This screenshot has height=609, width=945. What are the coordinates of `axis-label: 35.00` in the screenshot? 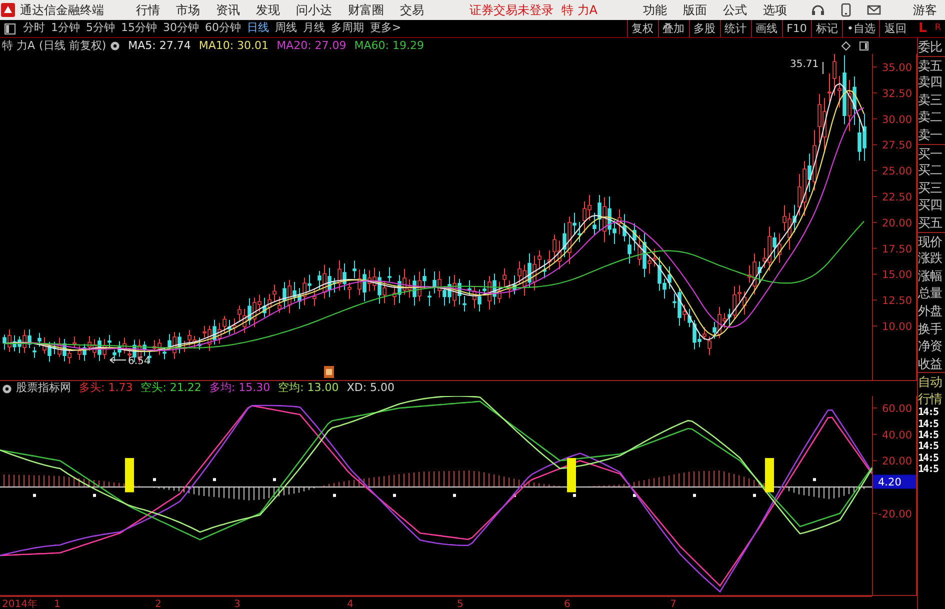 It's located at (897, 68).